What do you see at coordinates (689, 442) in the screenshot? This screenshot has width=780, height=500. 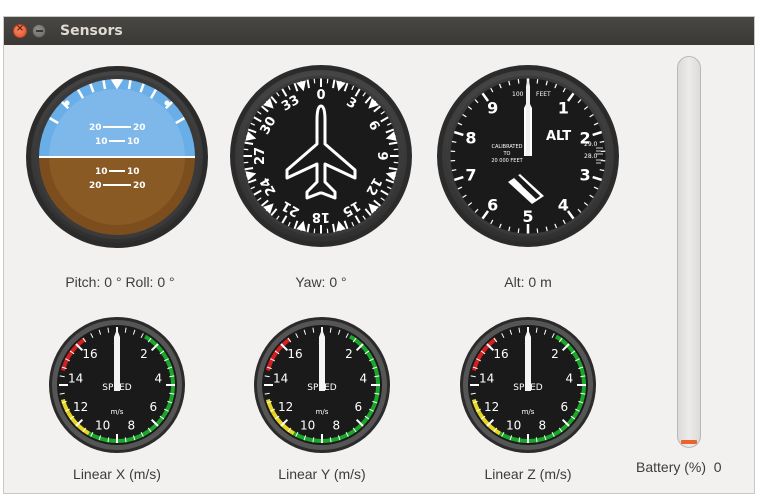 I see `battery-level-fill` at bounding box center [689, 442].